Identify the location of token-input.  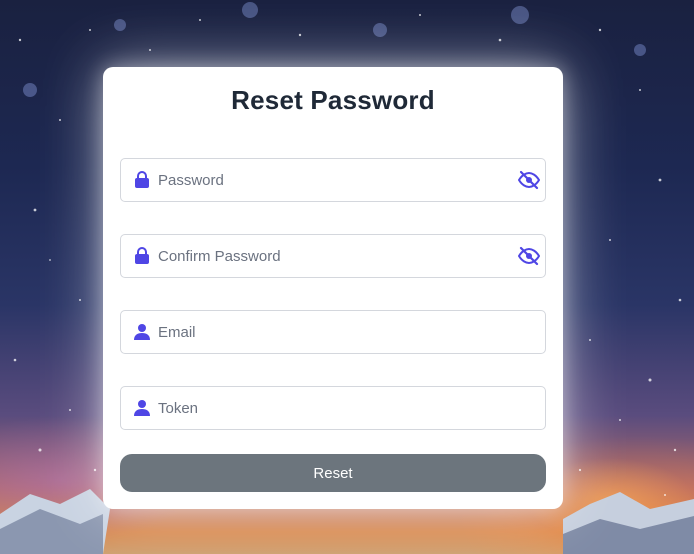
(333, 408).